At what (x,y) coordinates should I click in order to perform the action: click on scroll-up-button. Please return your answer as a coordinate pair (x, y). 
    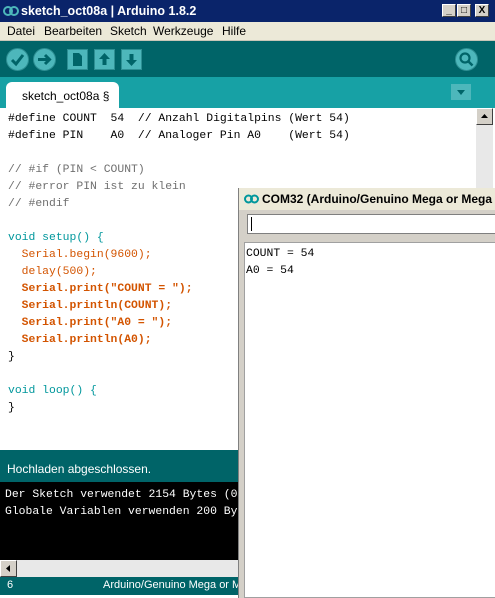
    Looking at the image, I should click on (484, 116).